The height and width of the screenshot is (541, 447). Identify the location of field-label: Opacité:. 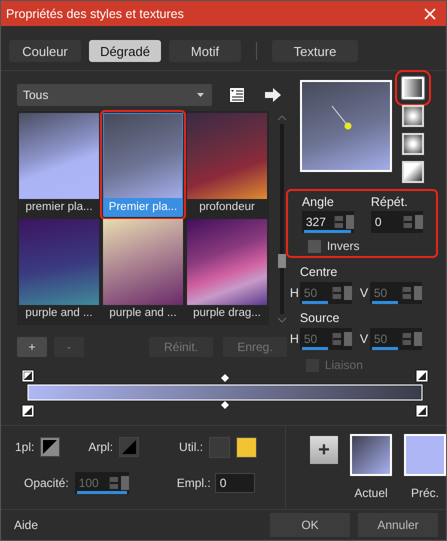
(46, 483).